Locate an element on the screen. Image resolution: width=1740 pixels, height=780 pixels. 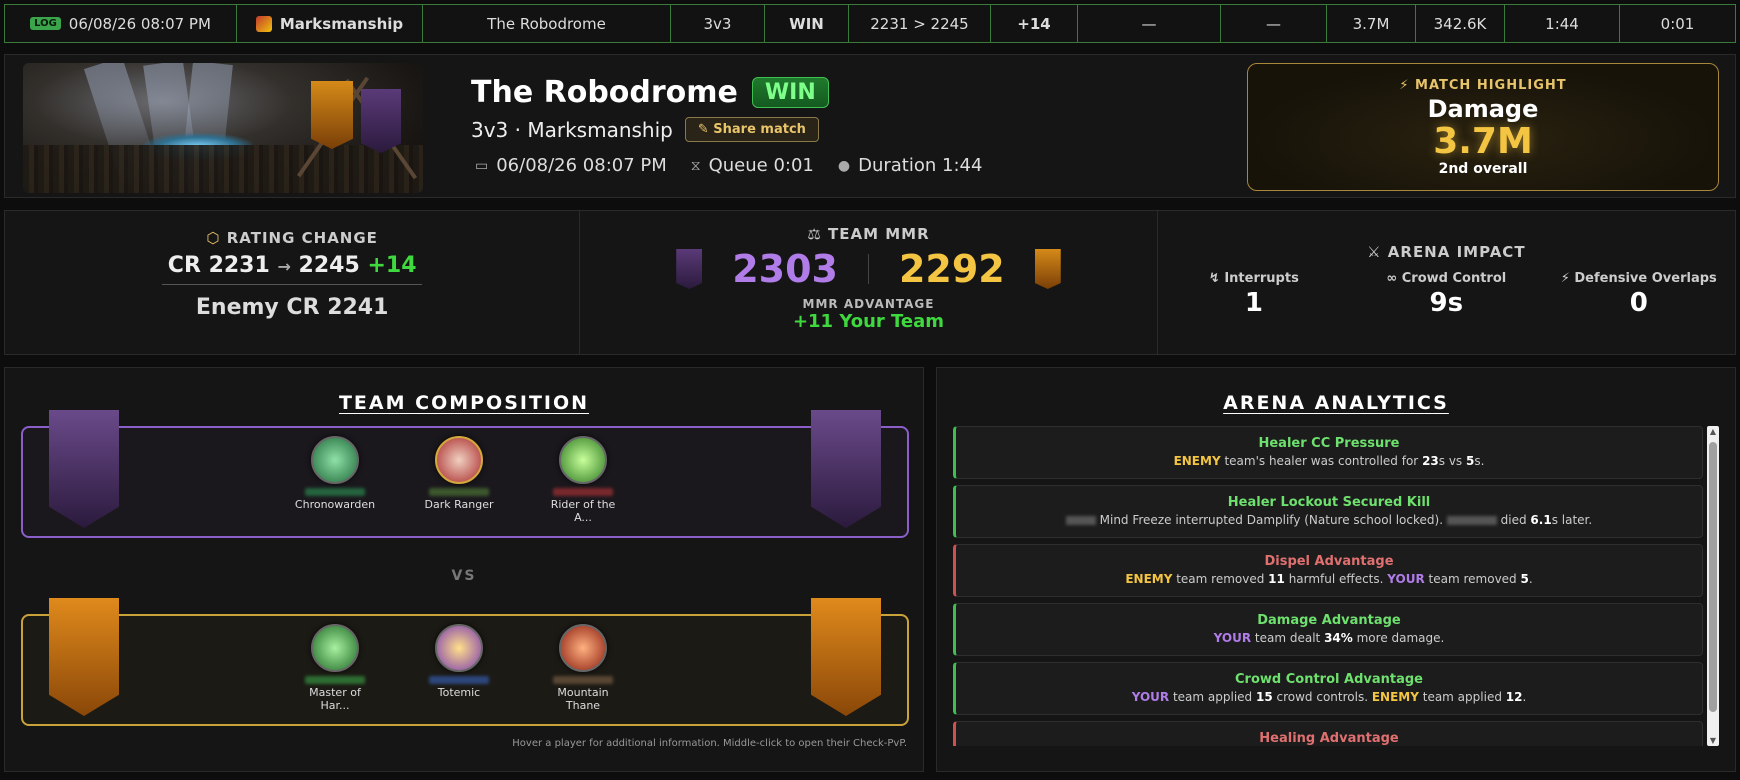
scrollbar-thumb is located at coordinates (1713, 577).